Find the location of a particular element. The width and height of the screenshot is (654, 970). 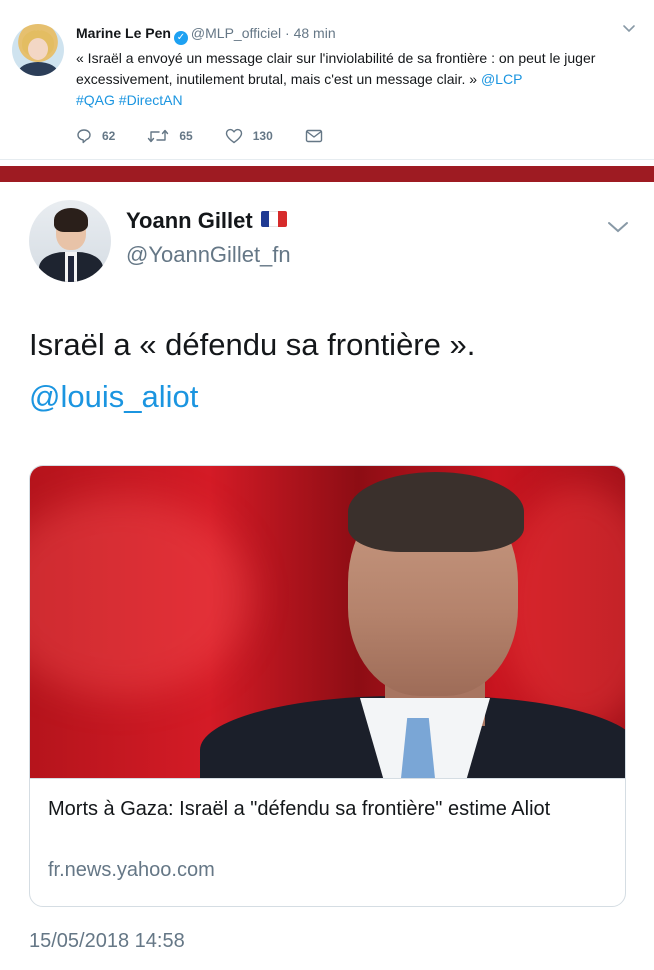

mention-link: @louis_aliot is located at coordinates (113, 397).